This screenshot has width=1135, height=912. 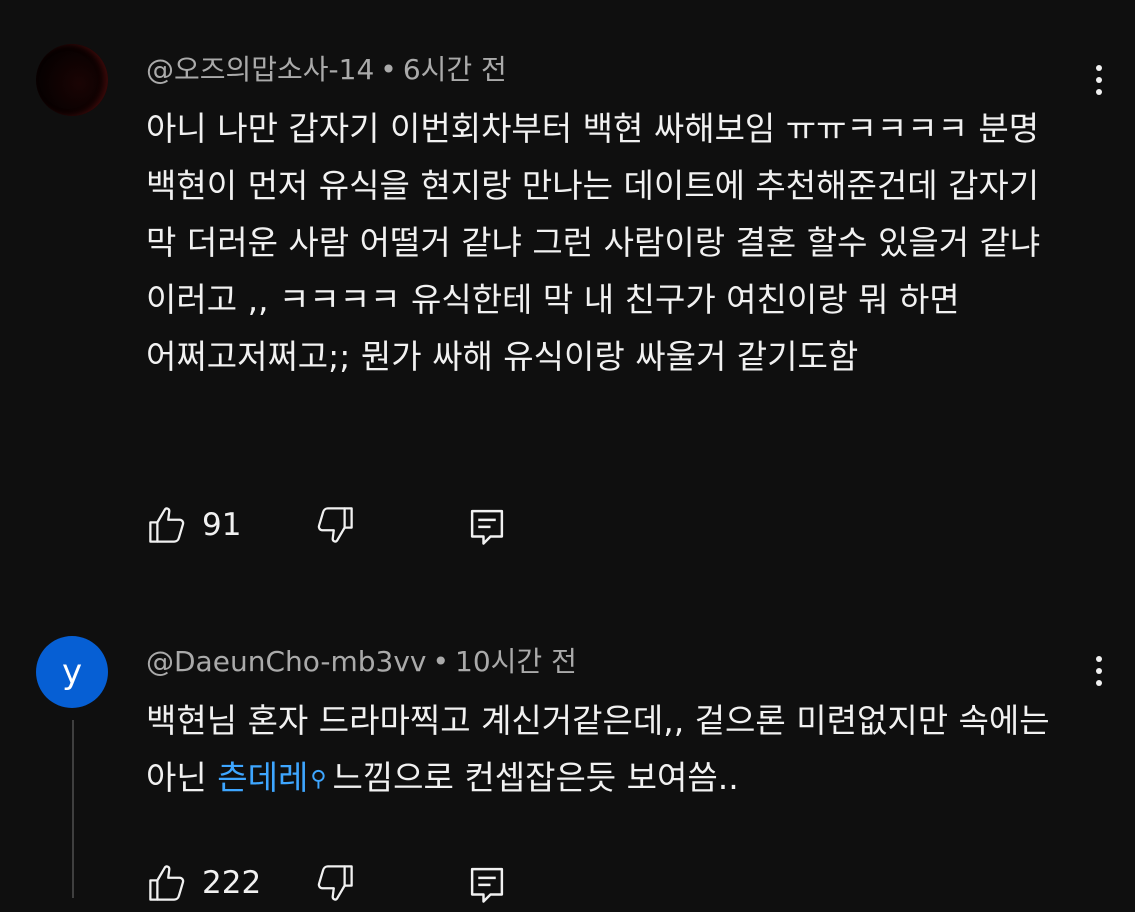 What do you see at coordinates (535, 777) in the screenshot?
I see `comment-text-part: 느낌으로 컨셉잡은듯 보여씀..` at bounding box center [535, 777].